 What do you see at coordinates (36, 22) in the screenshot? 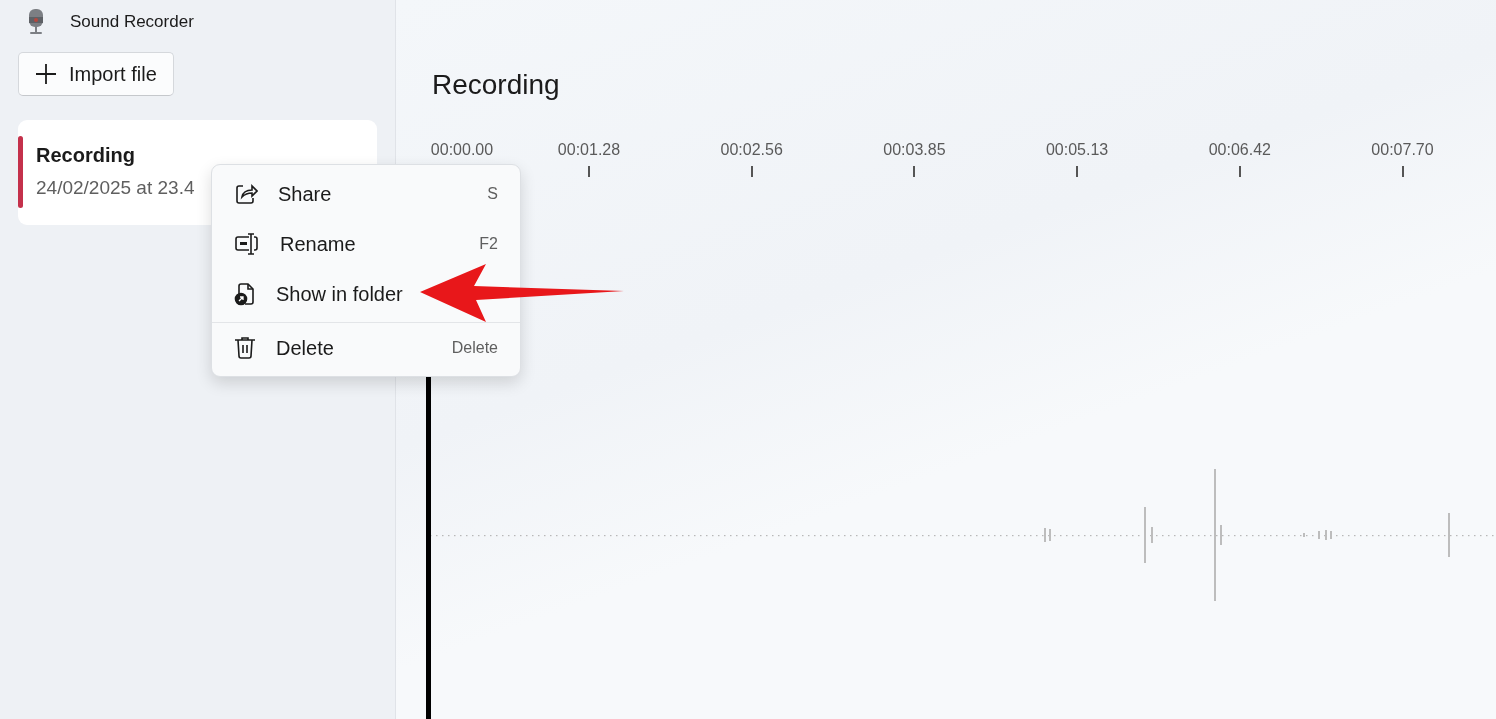
I see `microphone-icon` at bounding box center [36, 22].